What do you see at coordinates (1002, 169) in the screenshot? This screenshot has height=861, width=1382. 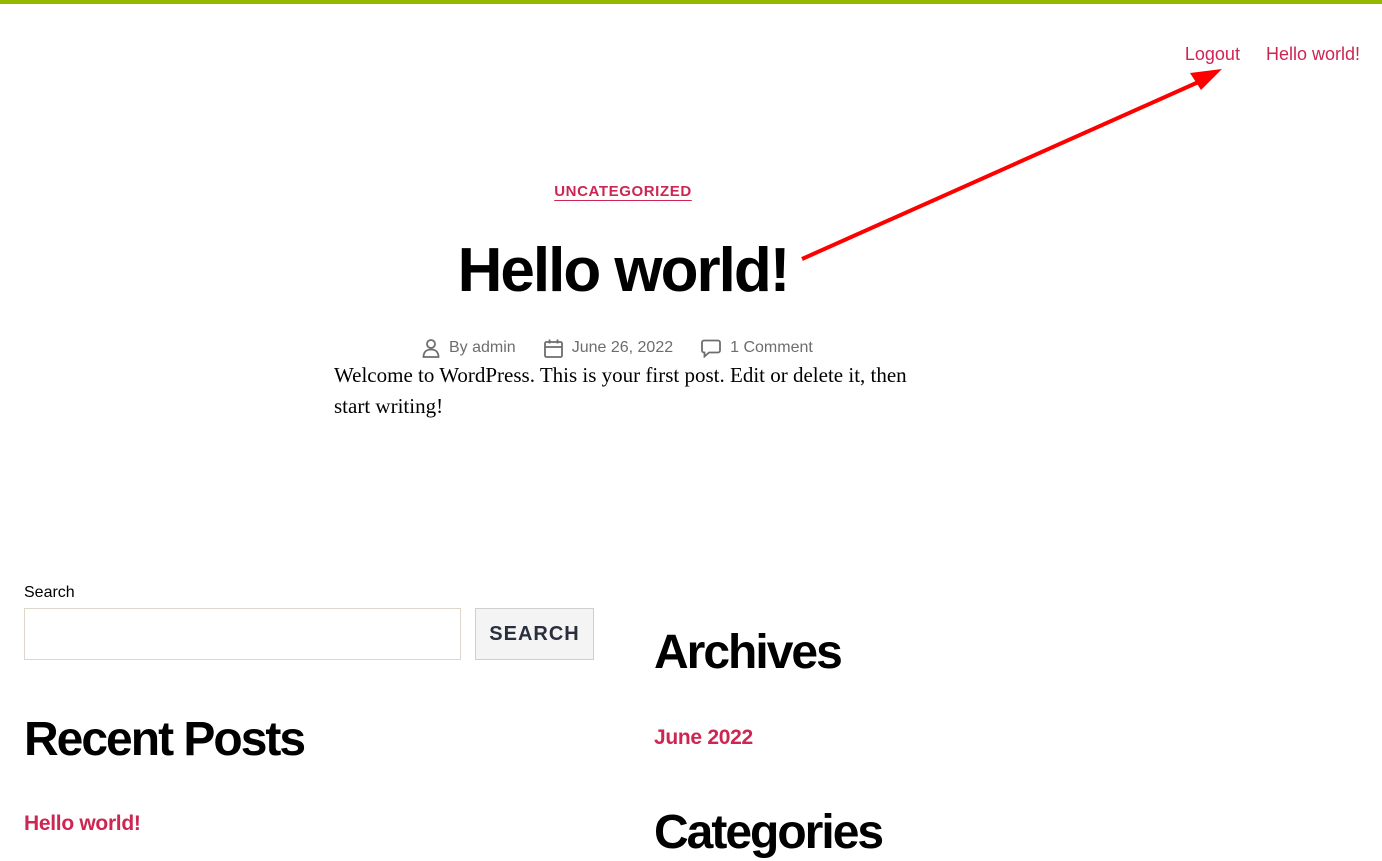 I see `annotation-arrow-line` at bounding box center [1002, 169].